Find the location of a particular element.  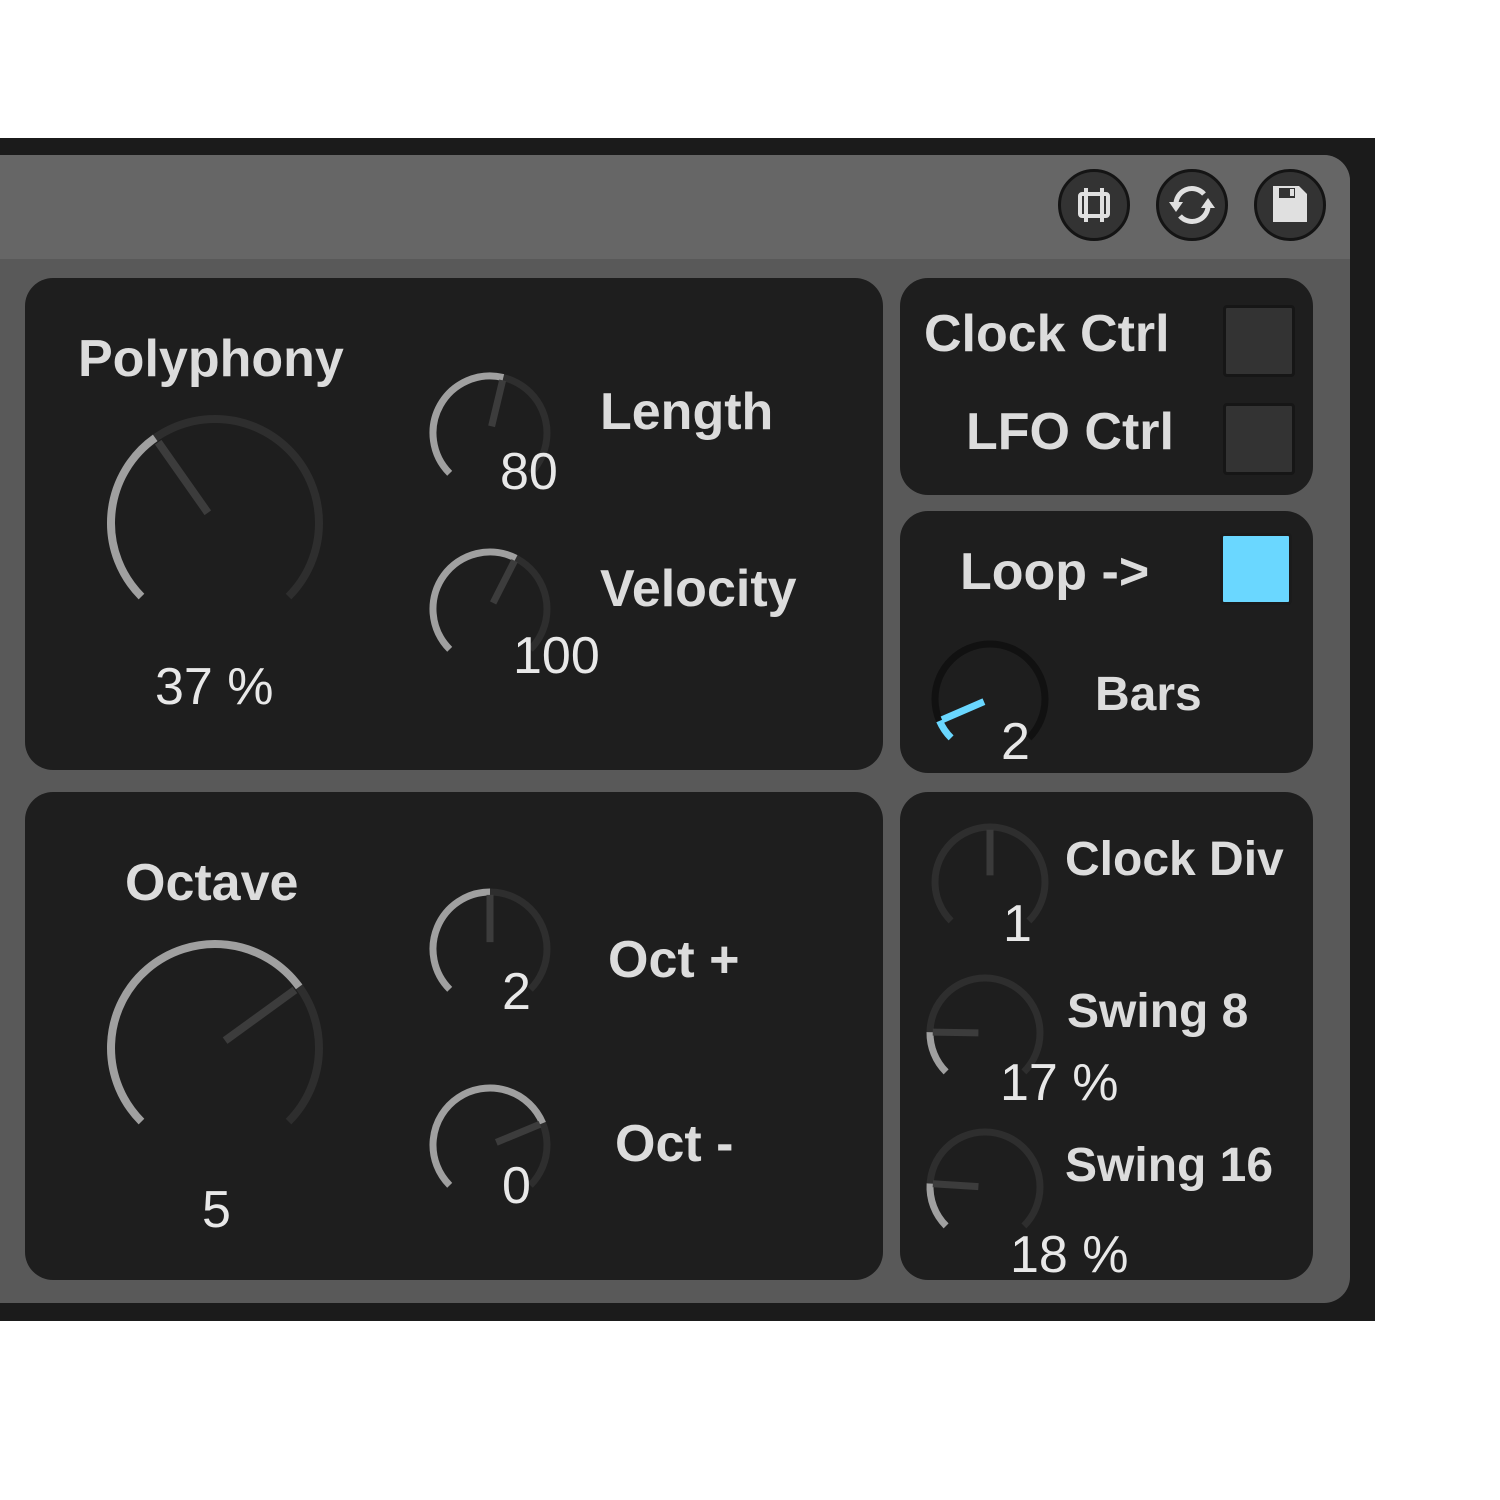

bars-value: 2 is located at coordinates (1015, 742).